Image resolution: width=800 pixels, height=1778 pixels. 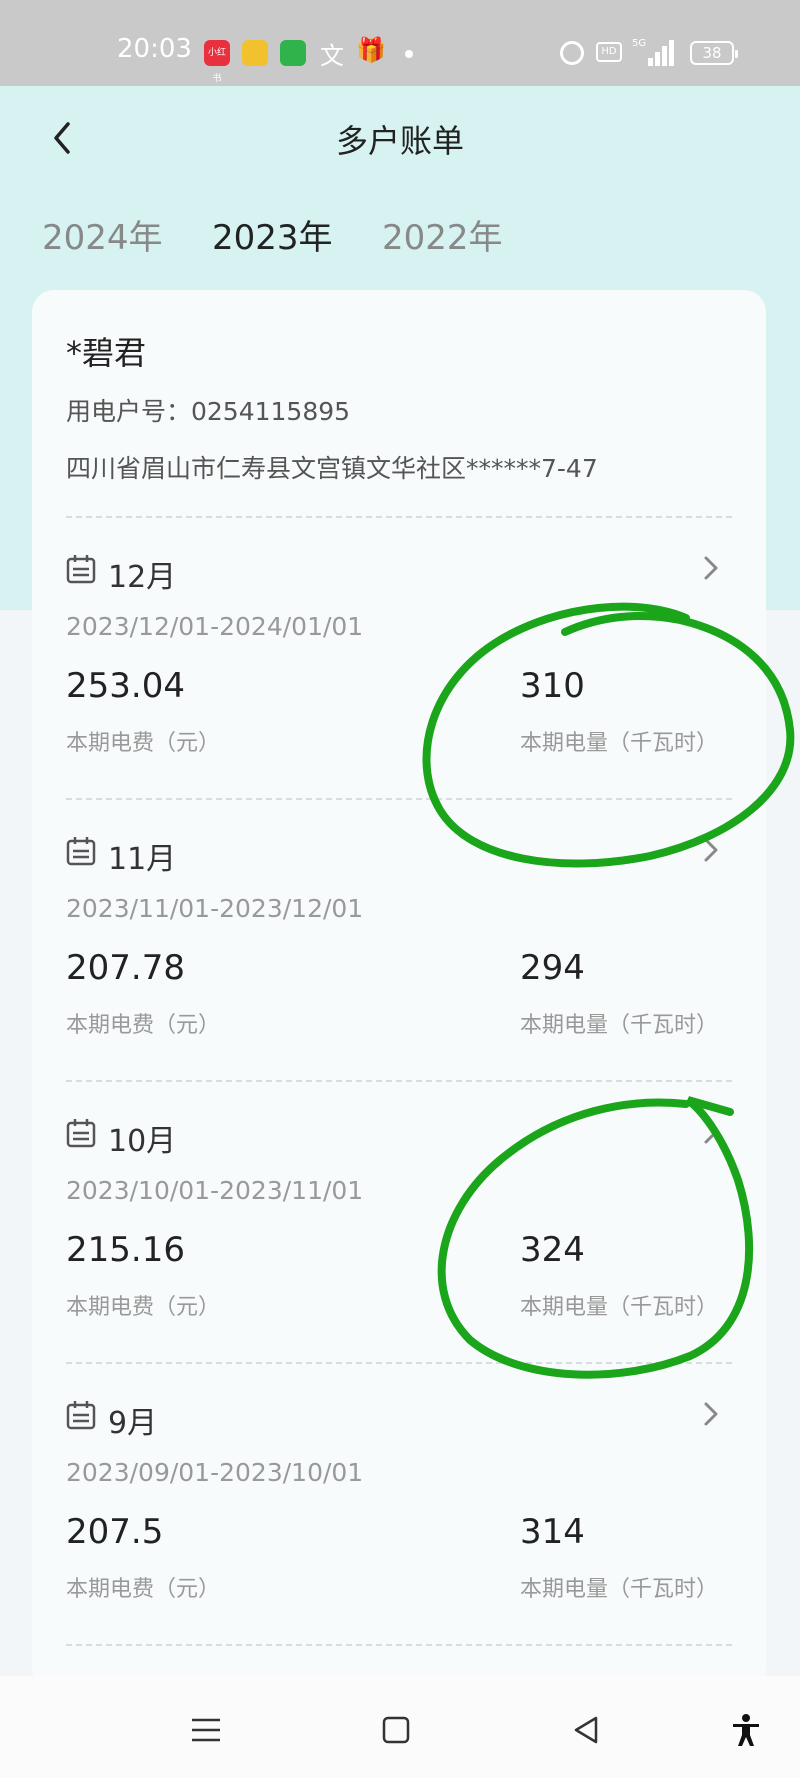 I want to click on fee-value: 207.5, so click(x=115, y=1532).